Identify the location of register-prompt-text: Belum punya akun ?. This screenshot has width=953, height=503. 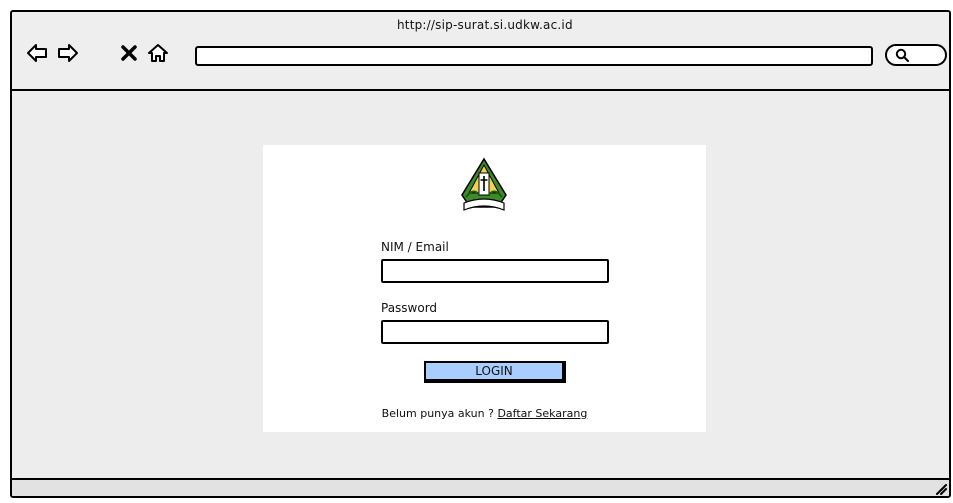
(437, 413).